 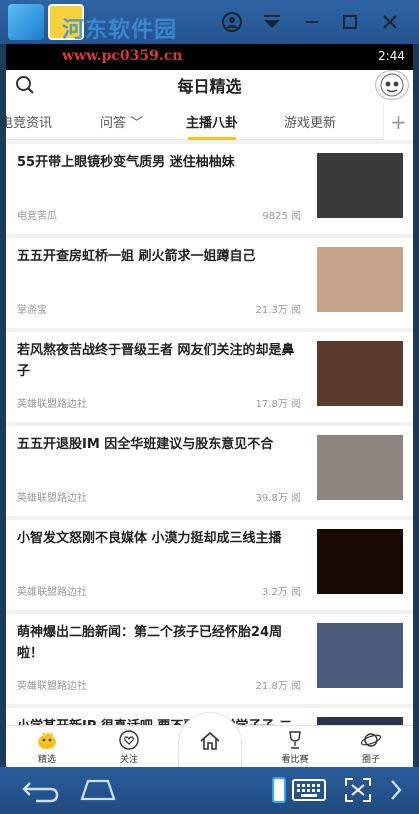 I want to click on article-title: 小智发文怒刚不良媒体 小漠力挺却成三线主播, so click(x=149, y=538).